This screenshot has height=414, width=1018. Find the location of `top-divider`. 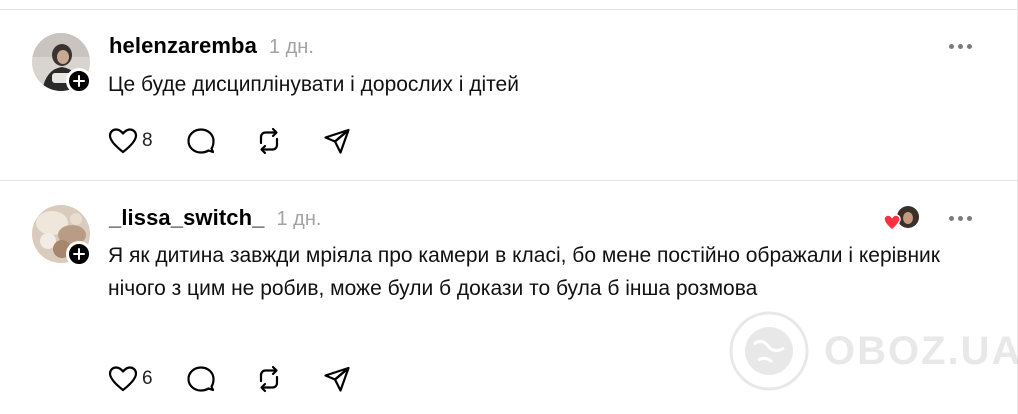

top-divider is located at coordinates (509, 9).